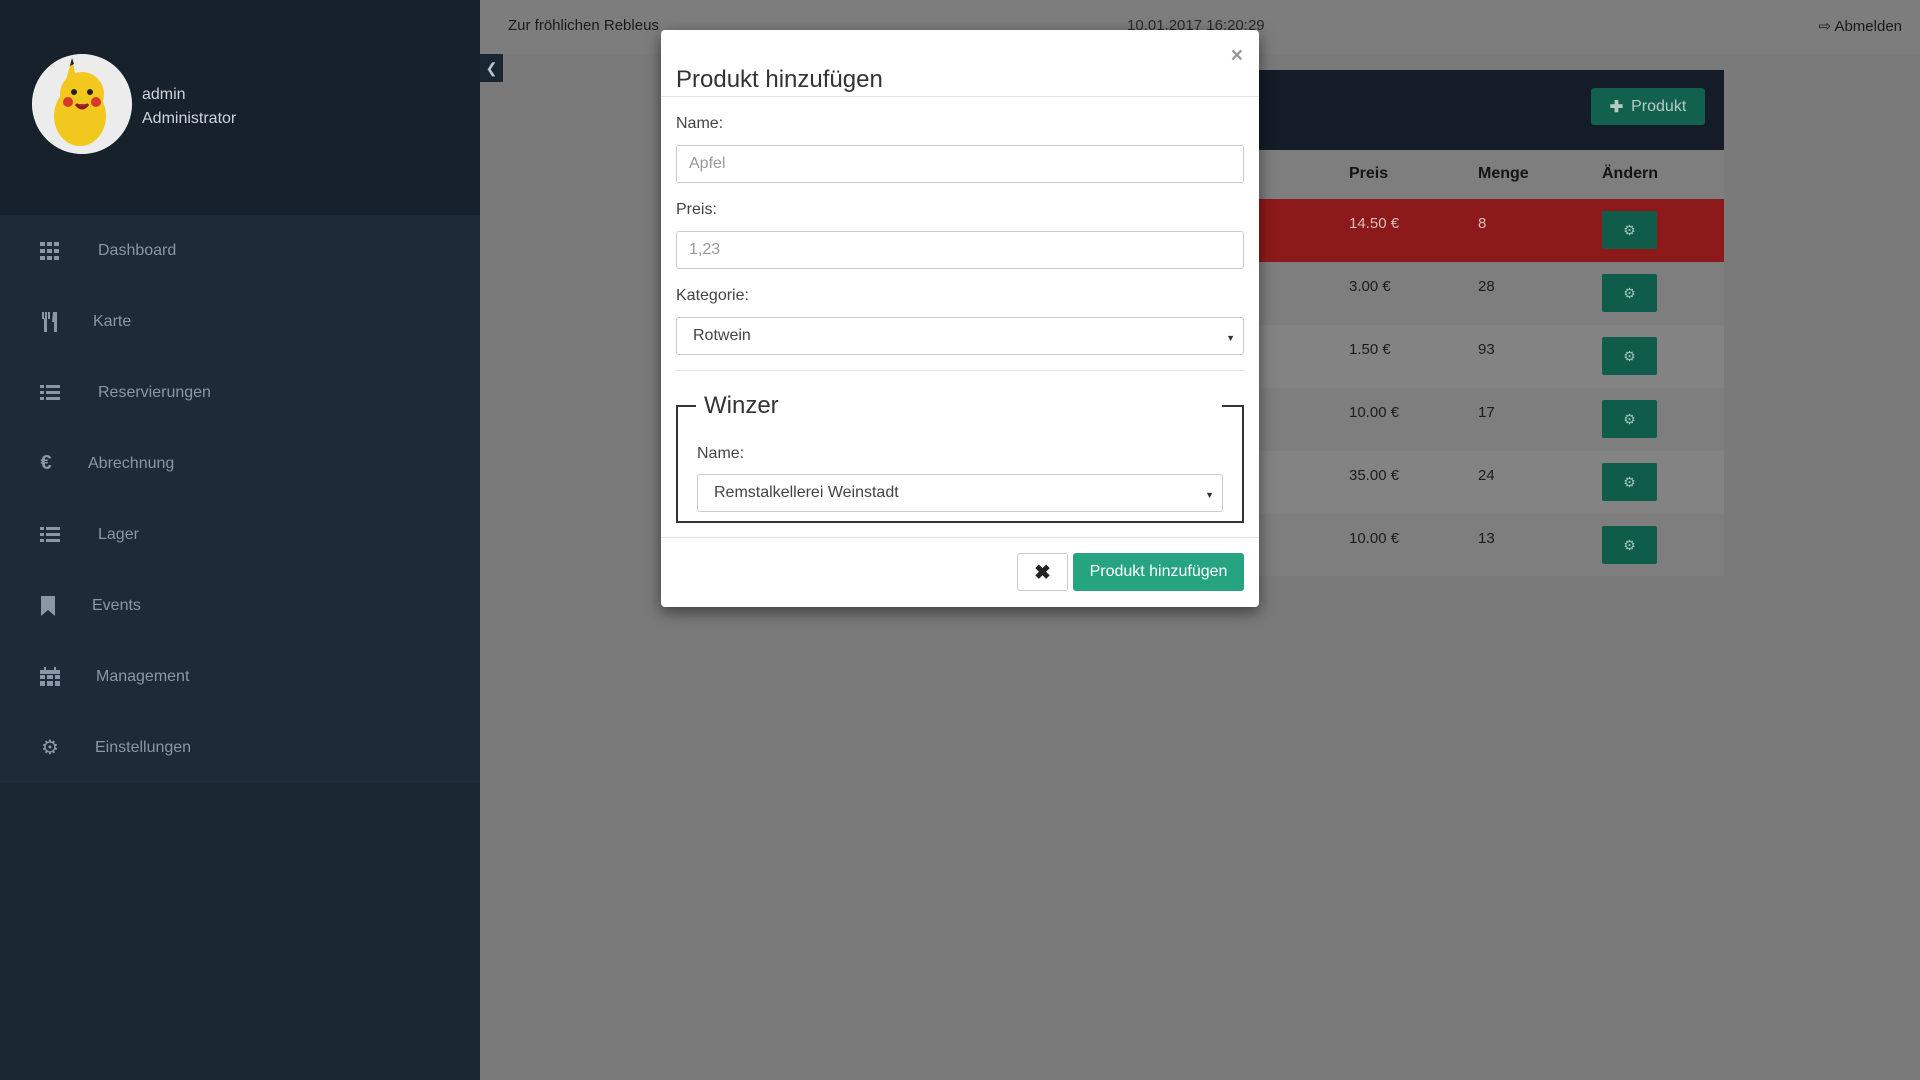 The image size is (1920, 1080). I want to click on sidebar-item-reservierungen: Reservierungen, so click(240, 392).